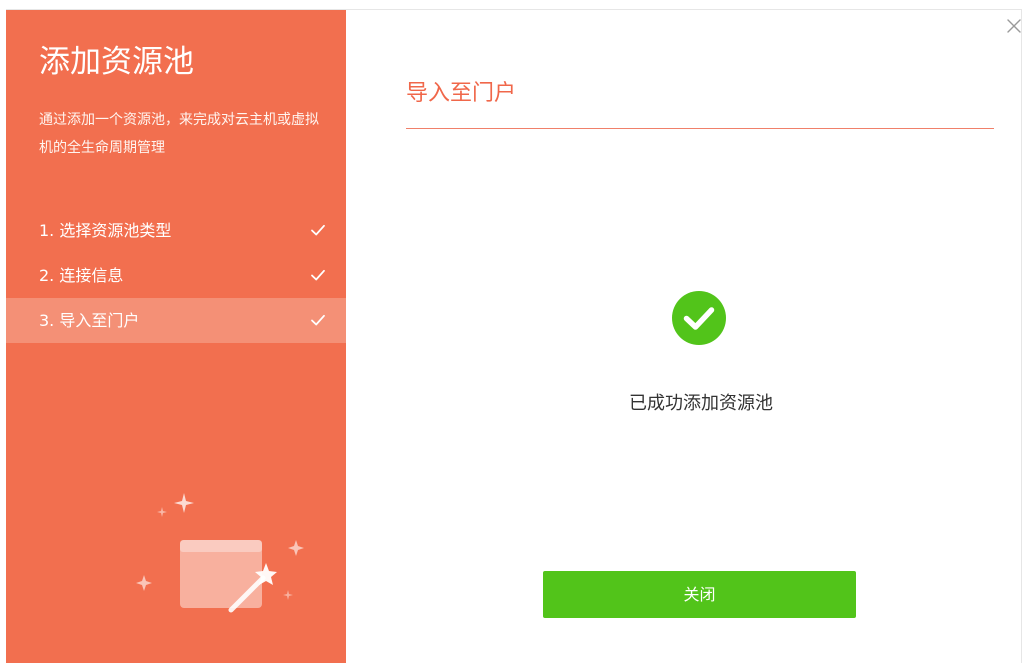  What do you see at coordinates (701, 403) in the screenshot?
I see `success-message: 已成功添加资源池` at bounding box center [701, 403].